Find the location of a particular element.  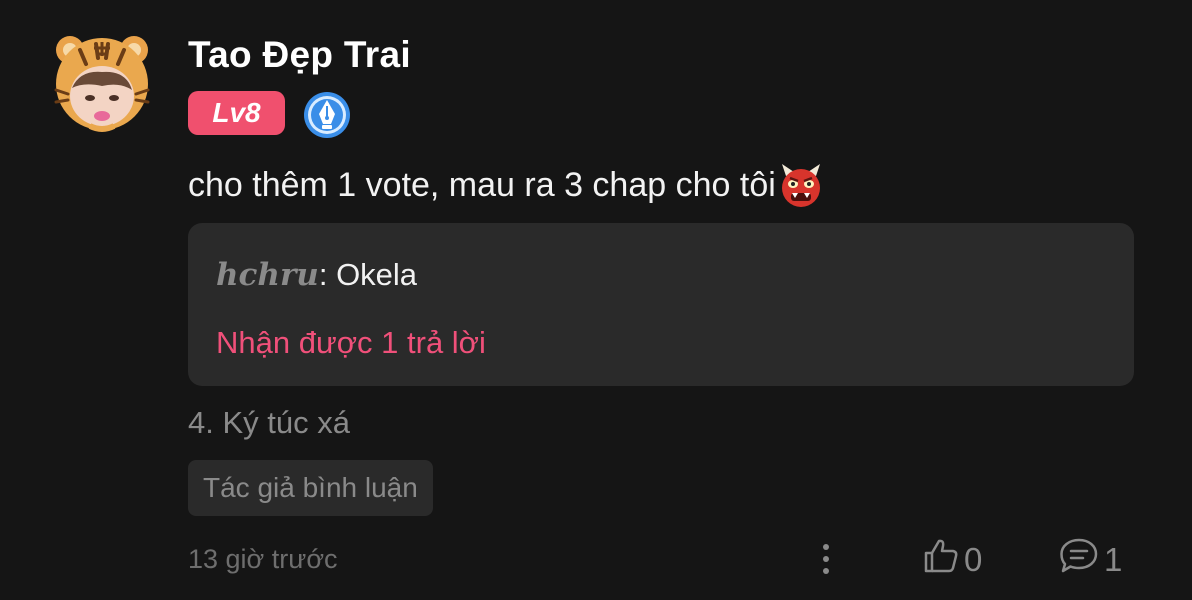

pen-nib-badge-icon is located at coordinates (327, 115).